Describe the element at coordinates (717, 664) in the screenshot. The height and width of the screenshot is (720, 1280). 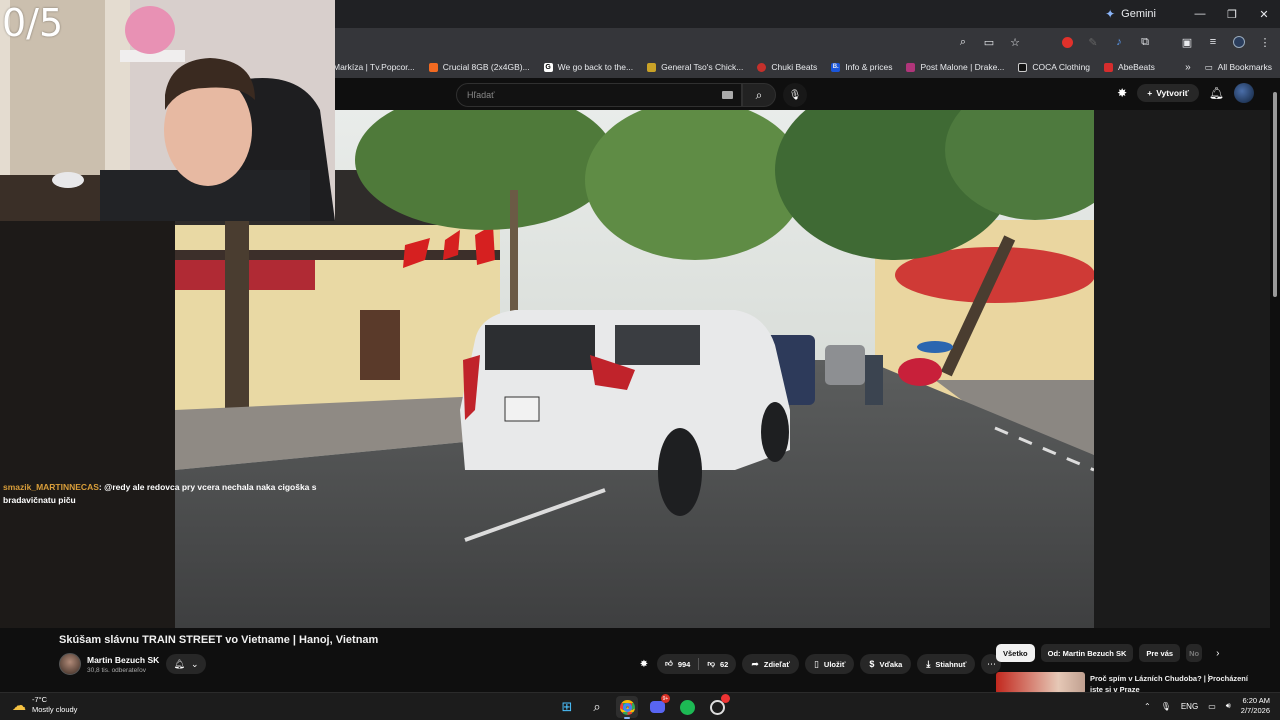
I see `dislike-button: 👎︎ 62` at that location.